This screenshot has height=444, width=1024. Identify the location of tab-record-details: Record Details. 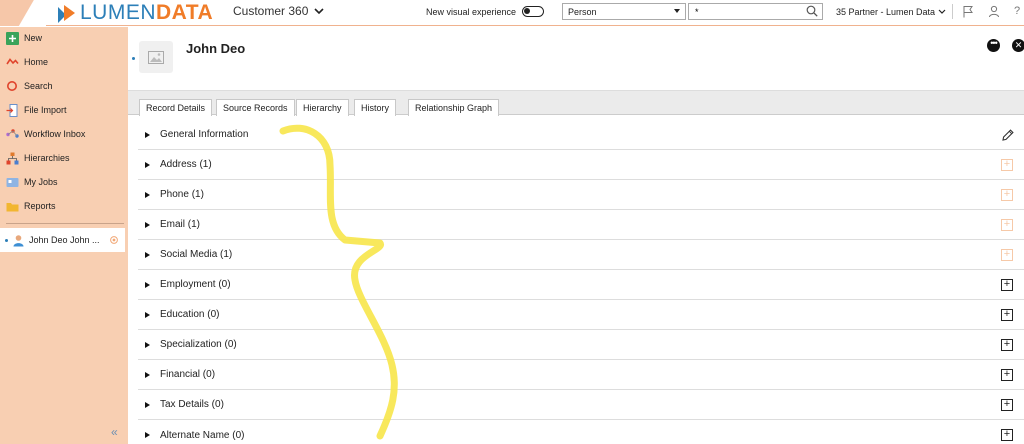
(176, 107).